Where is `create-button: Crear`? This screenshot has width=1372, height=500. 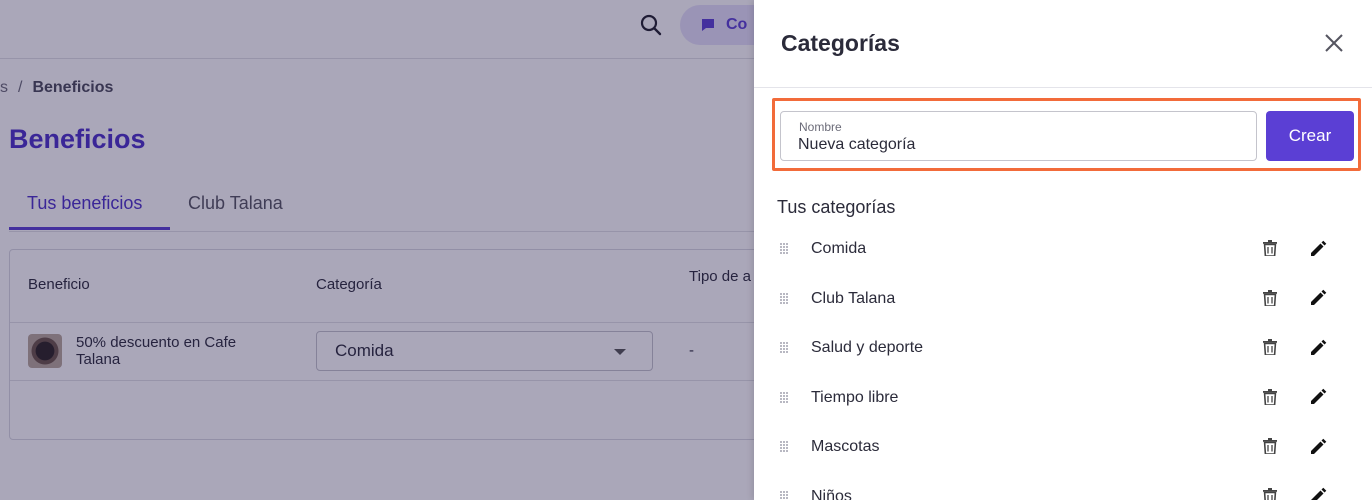
create-button: Crear is located at coordinates (1310, 136).